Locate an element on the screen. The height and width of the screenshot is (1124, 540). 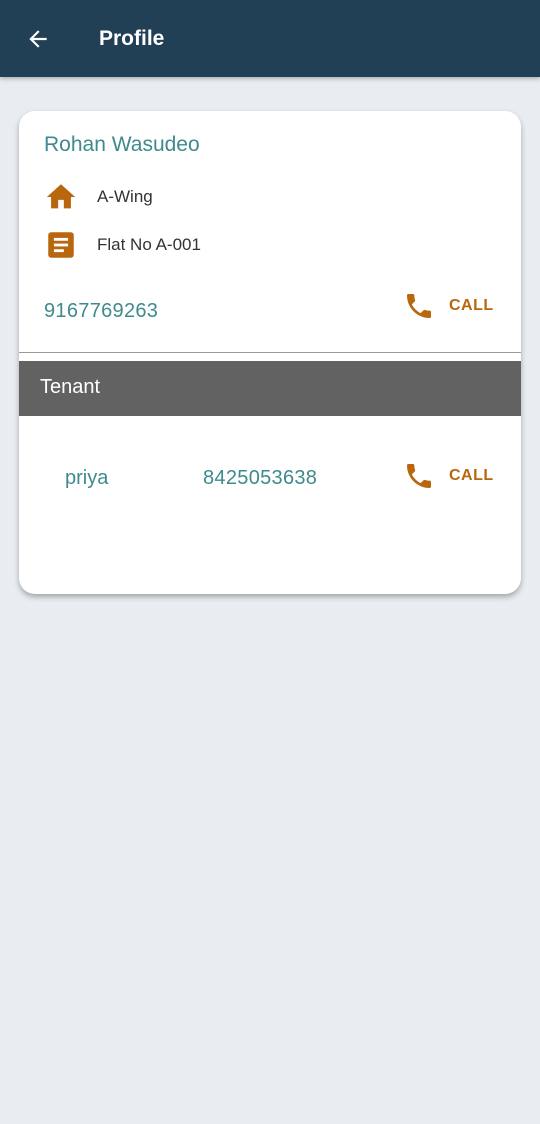
document-icon is located at coordinates (61, 245).